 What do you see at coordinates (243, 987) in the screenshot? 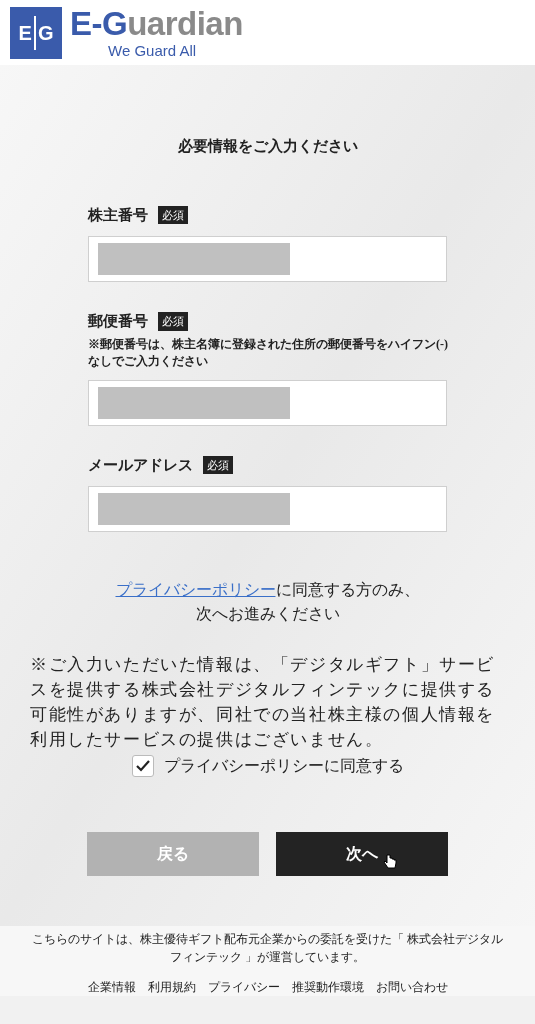
I see `footer-link: プライバシー` at bounding box center [243, 987].